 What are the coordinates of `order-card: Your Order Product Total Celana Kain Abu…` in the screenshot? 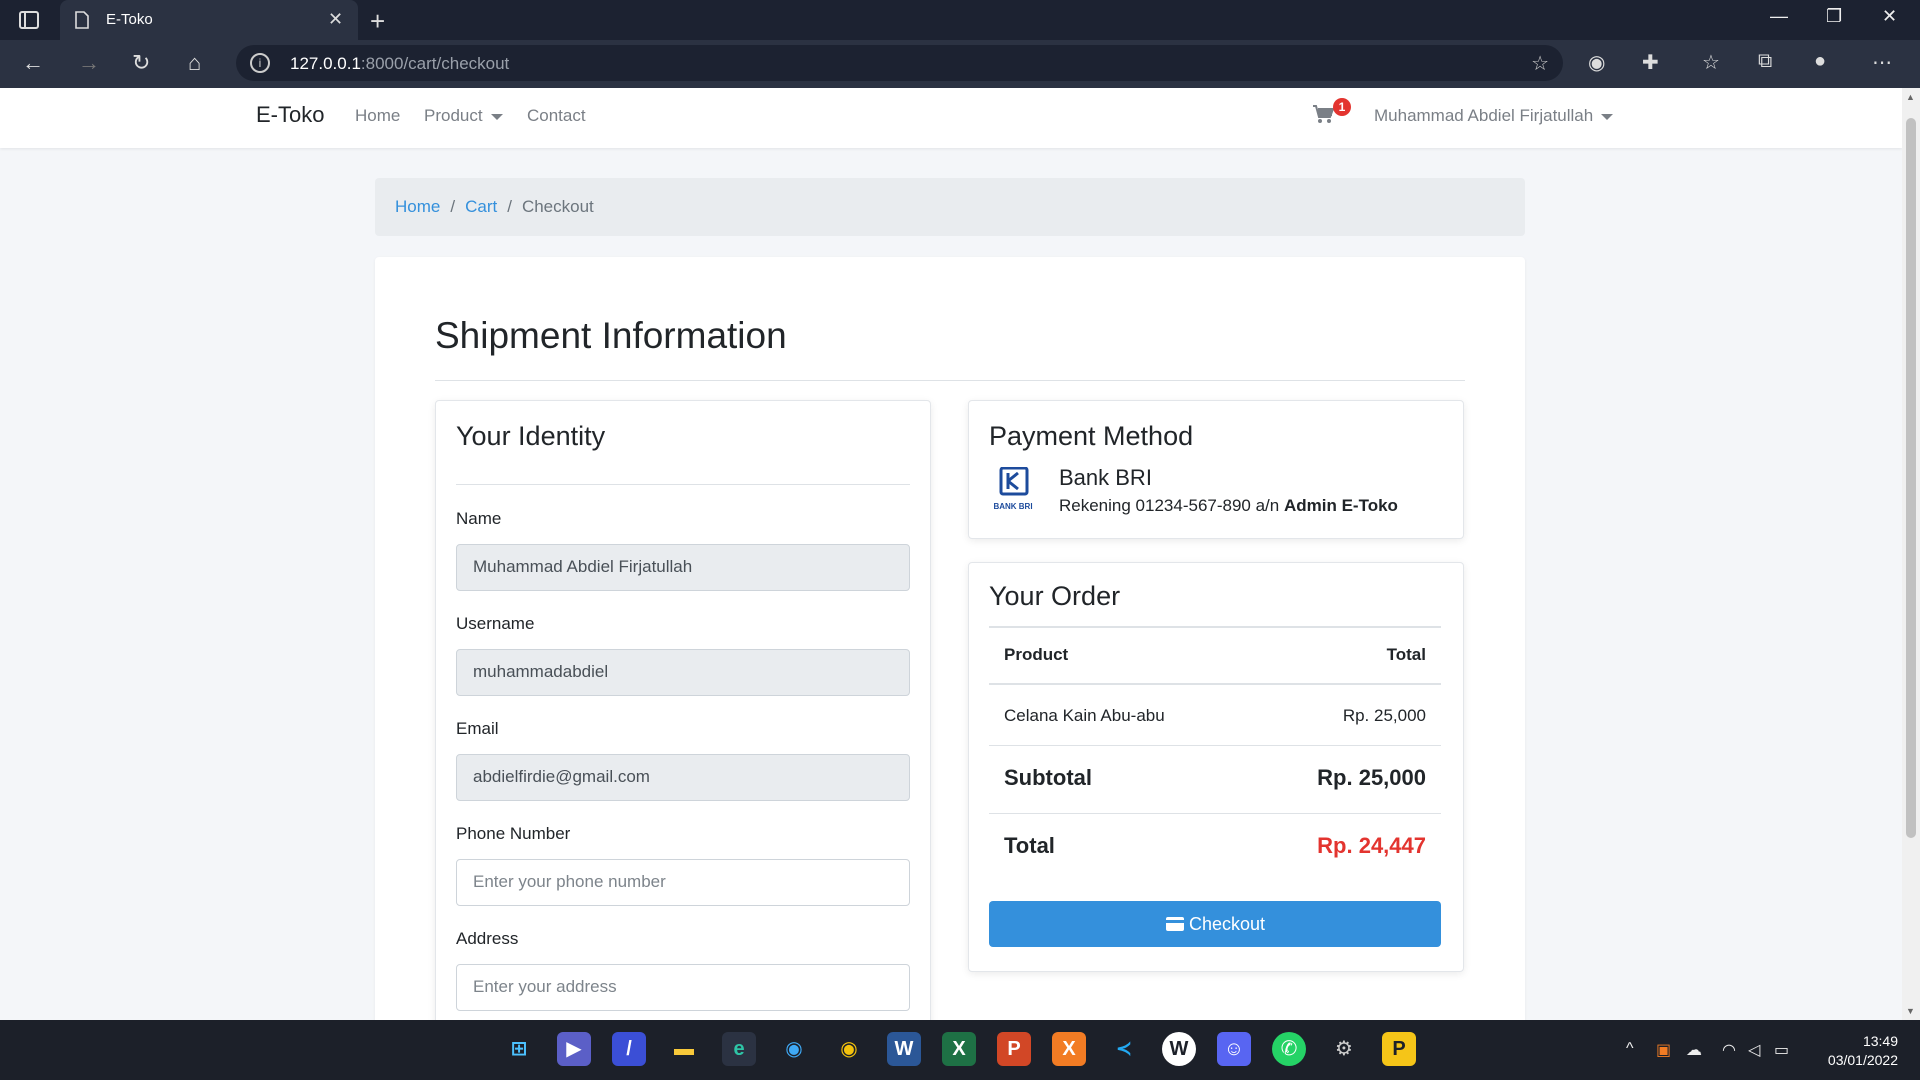 It's located at (1216, 767).